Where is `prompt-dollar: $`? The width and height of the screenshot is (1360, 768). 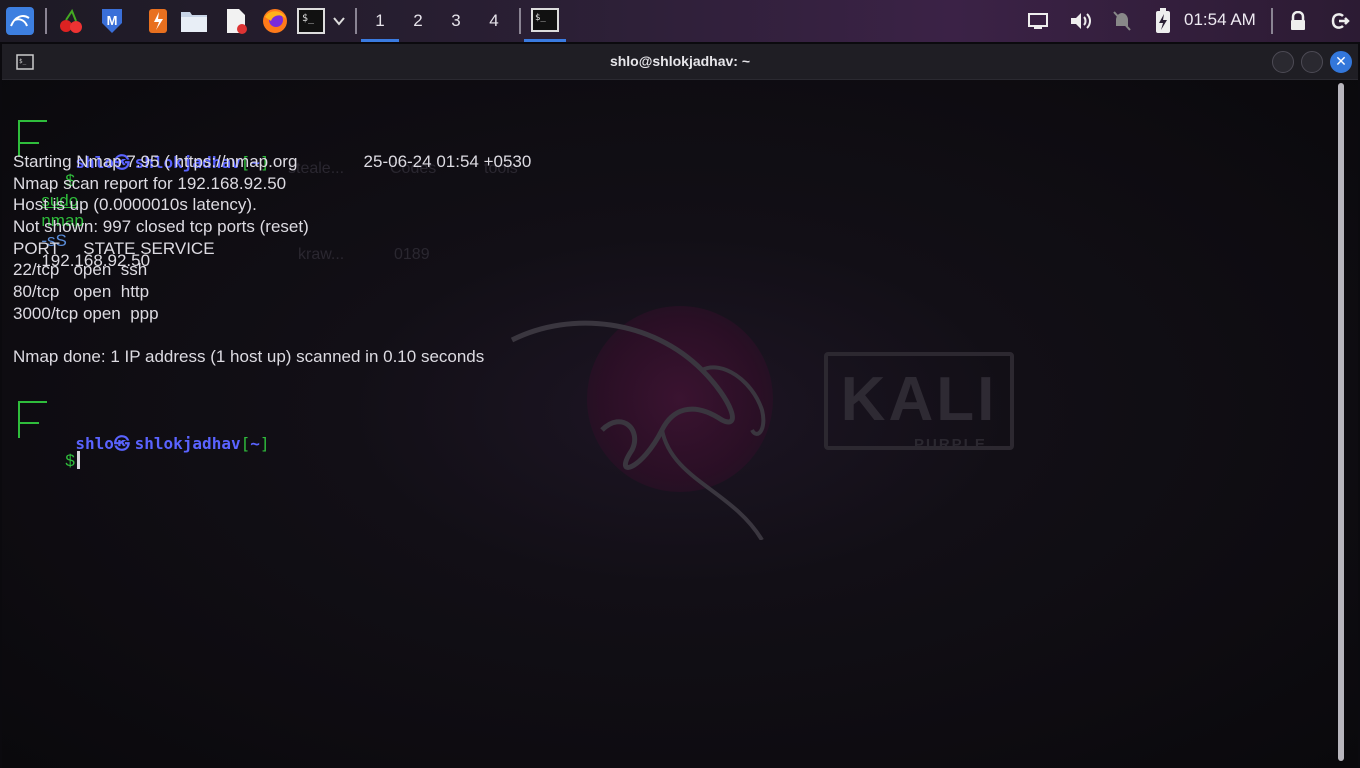 prompt-dollar: $ is located at coordinates (70, 460).